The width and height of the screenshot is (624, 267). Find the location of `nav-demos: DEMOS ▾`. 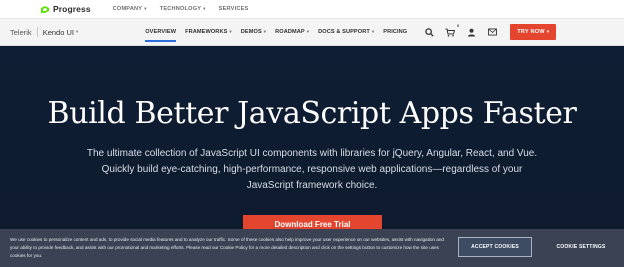

nav-demos: DEMOS ▾ is located at coordinates (253, 32).